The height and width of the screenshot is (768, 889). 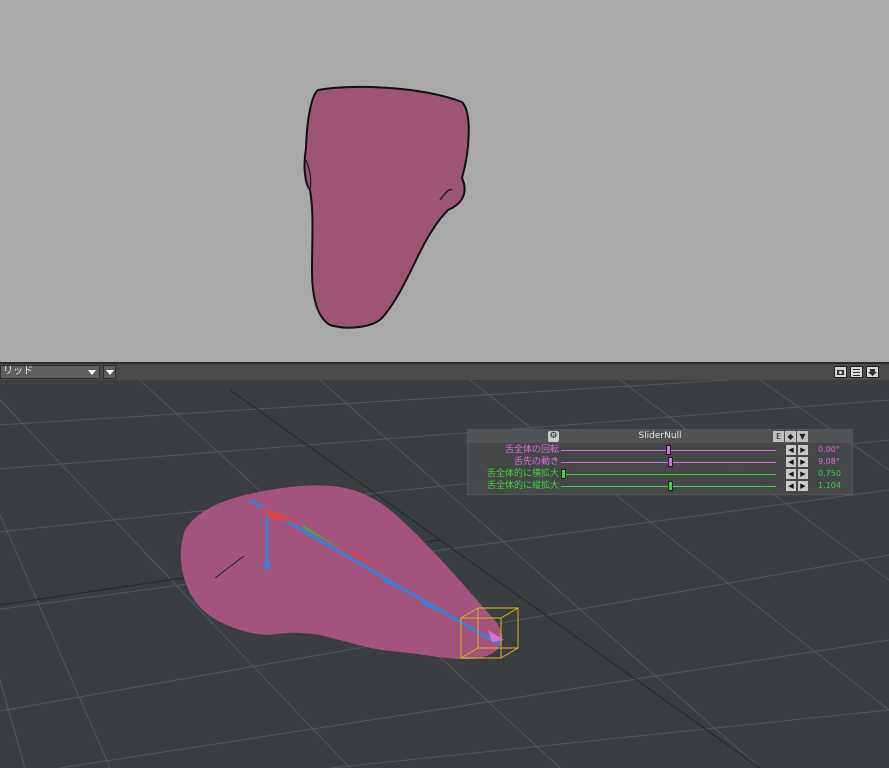 What do you see at coordinates (660, 436) in the screenshot?
I see `panel-header: SliderNull ⚙ E ◆ ▼` at bounding box center [660, 436].